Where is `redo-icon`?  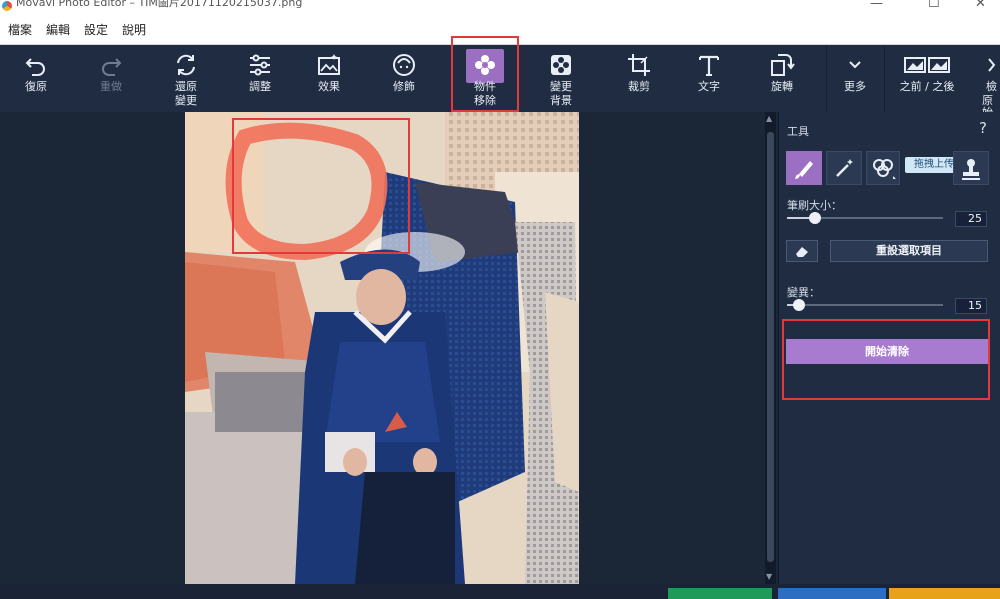 redo-icon is located at coordinates (112, 67).